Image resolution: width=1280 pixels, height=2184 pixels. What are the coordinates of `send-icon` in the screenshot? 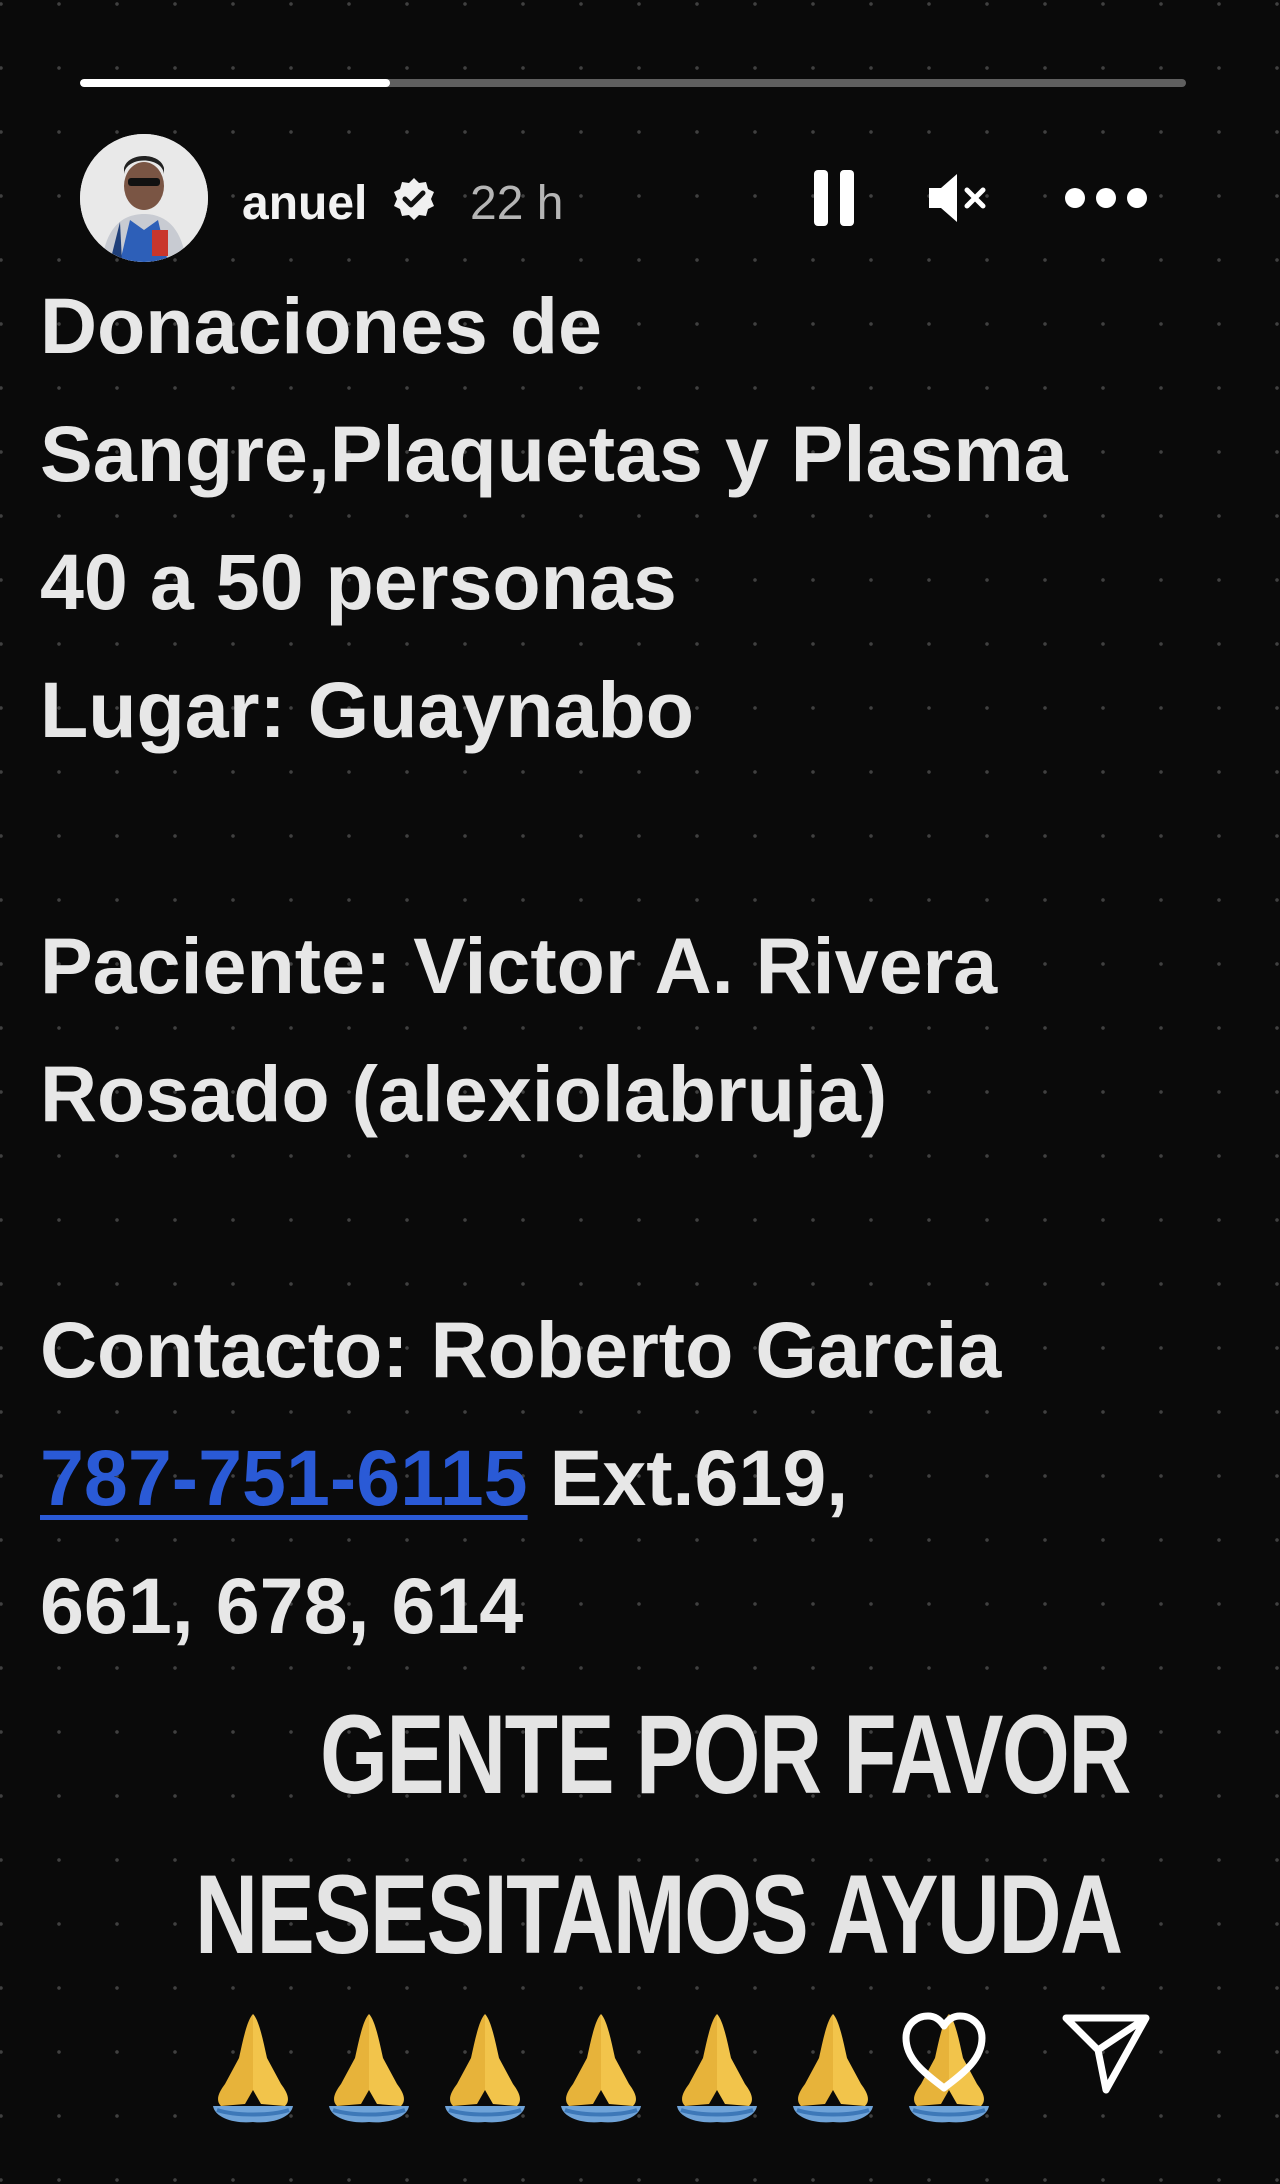 It's located at (1106, 2054).